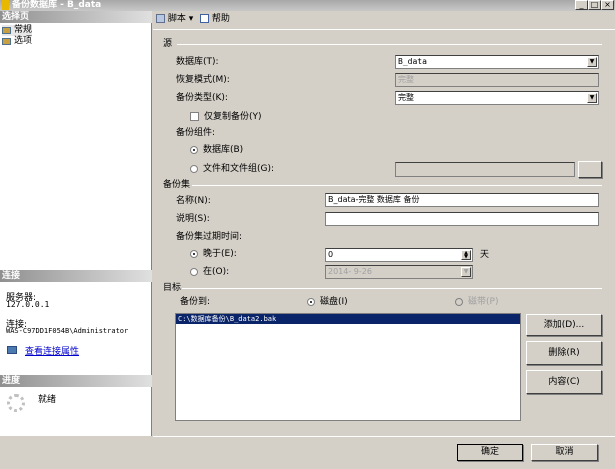 This screenshot has width=615, height=469. I want to click on disk-radio: 磁盘(I), so click(327, 302).